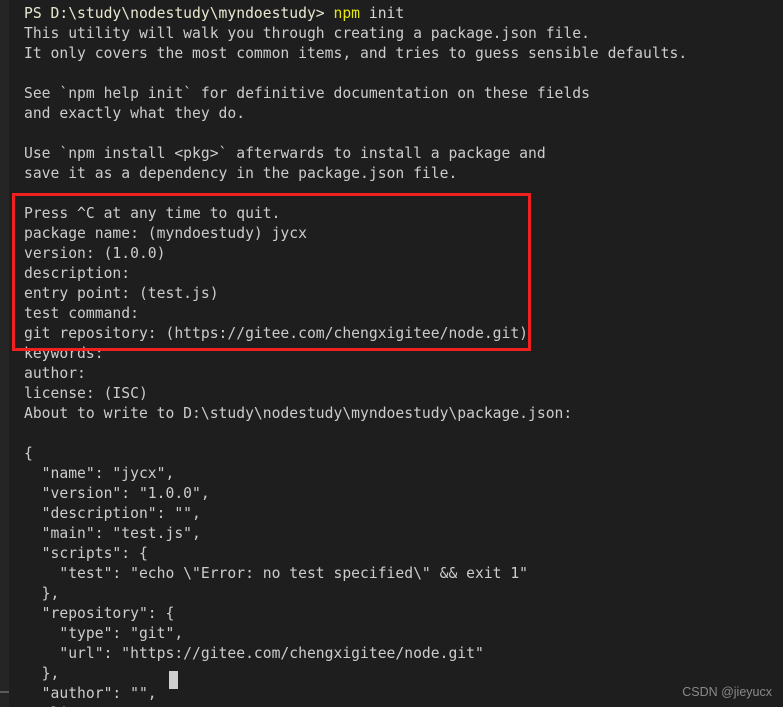 Image resolution: width=783 pixels, height=707 pixels. I want to click on terminal-line-test-command: test command:, so click(81, 313).